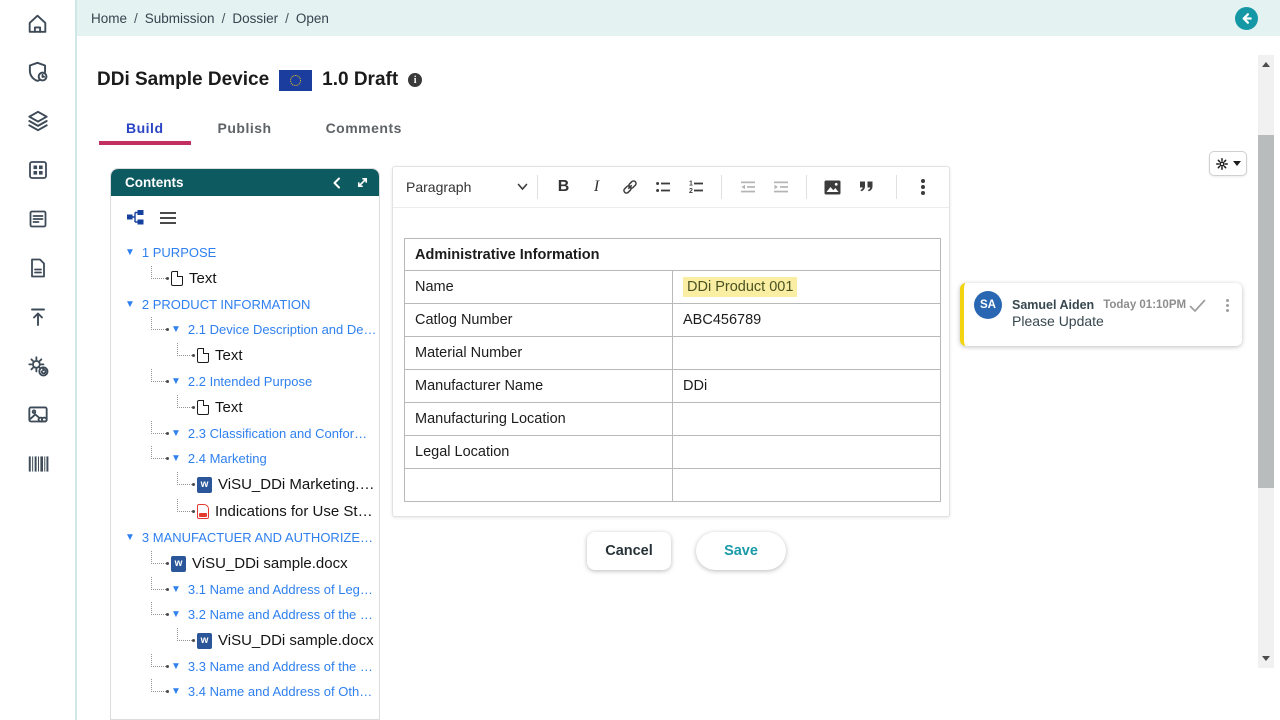 This screenshot has width=1280, height=720. Describe the element at coordinates (538, 320) in the screenshot. I see `table-cell-label: Catlog Number` at that location.